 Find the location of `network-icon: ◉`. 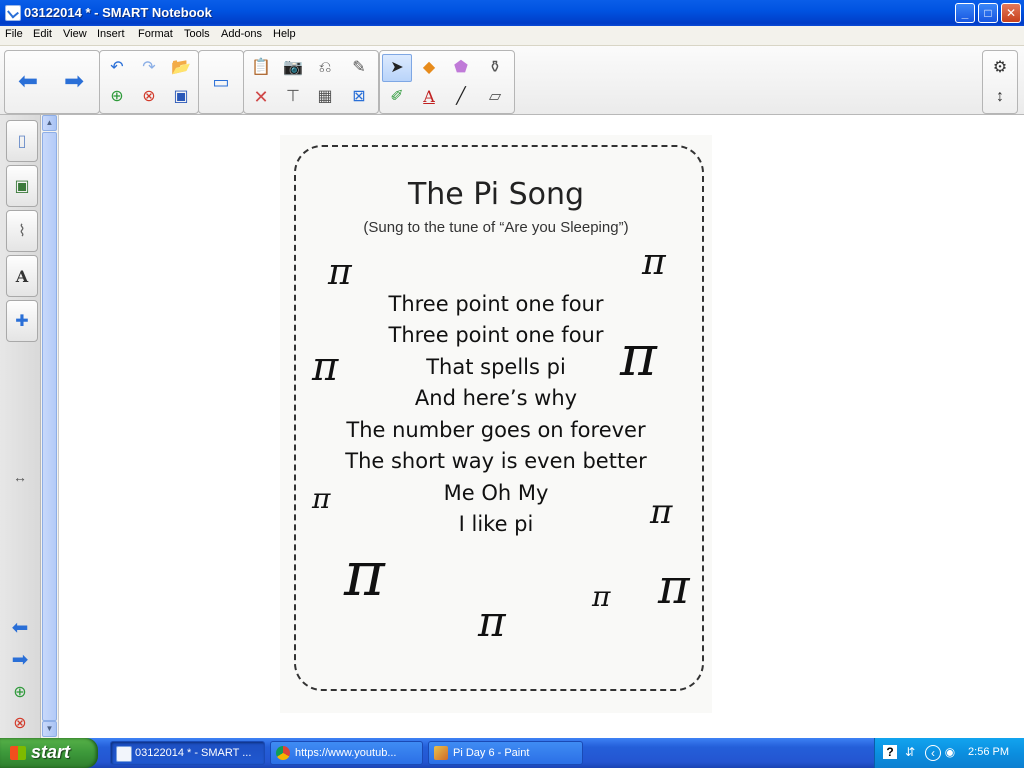

network-icon: ◉ is located at coordinates (950, 752).